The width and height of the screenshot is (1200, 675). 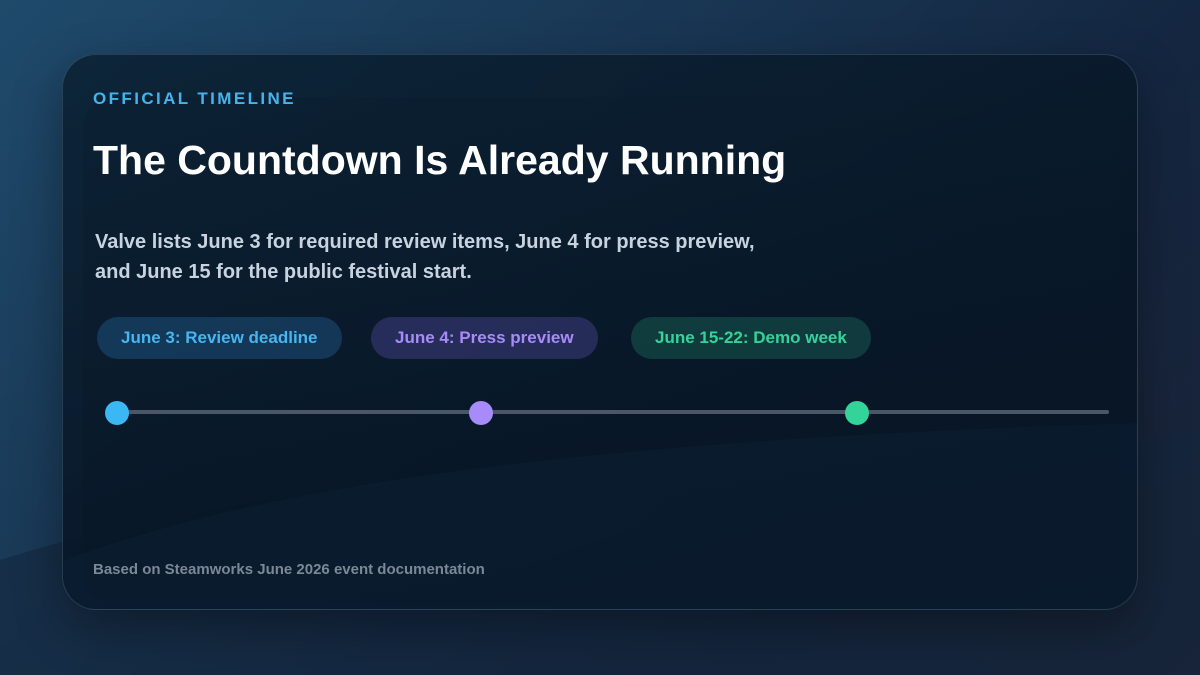 What do you see at coordinates (117, 413) in the screenshot?
I see `timeline-dot-review` at bounding box center [117, 413].